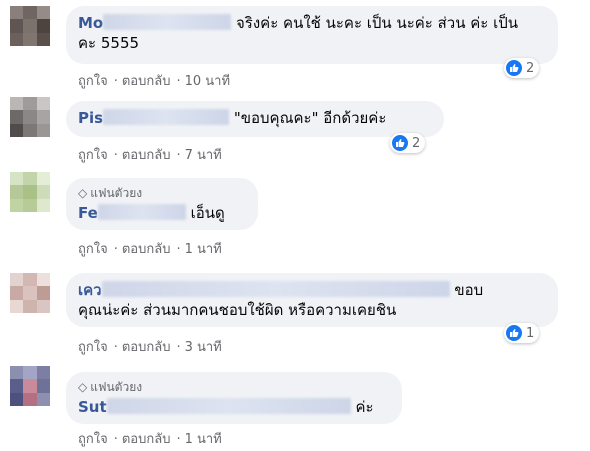 The image size is (590, 451). What do you see at coordinates (364, 407) in the screenshot?
I see `comment-text: ค่ะ` at bounding box center [364, 407].